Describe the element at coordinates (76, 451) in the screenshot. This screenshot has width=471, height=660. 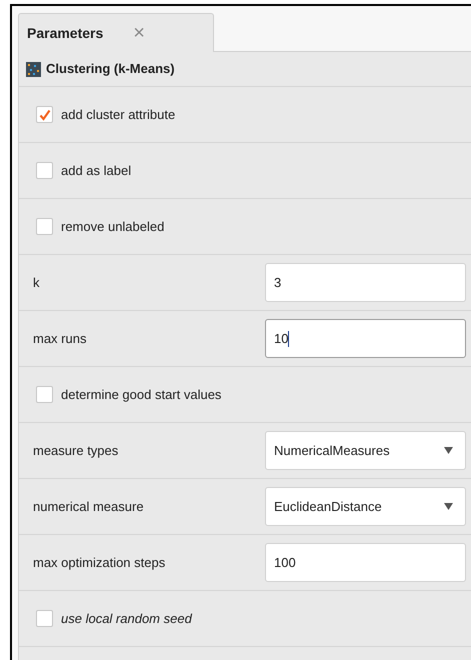
I see `parameter-label: measure types` at that location.